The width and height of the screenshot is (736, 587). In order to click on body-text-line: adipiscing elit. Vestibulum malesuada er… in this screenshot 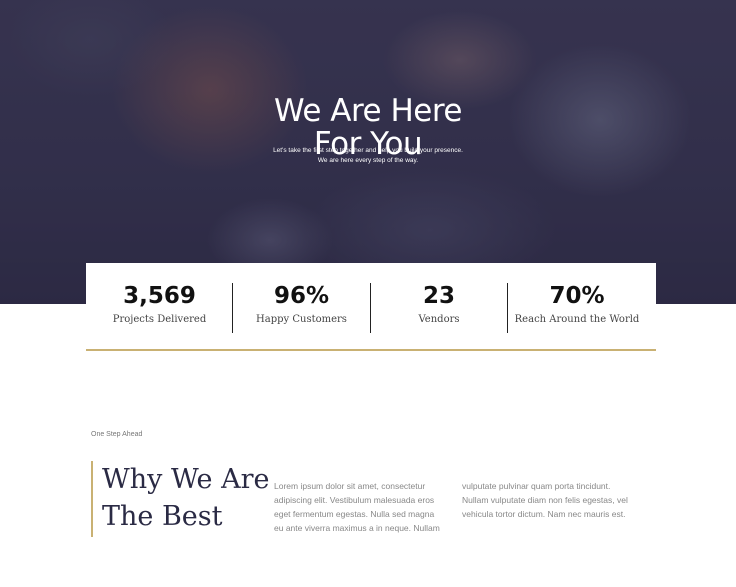, I will do `click(354, 500)`.